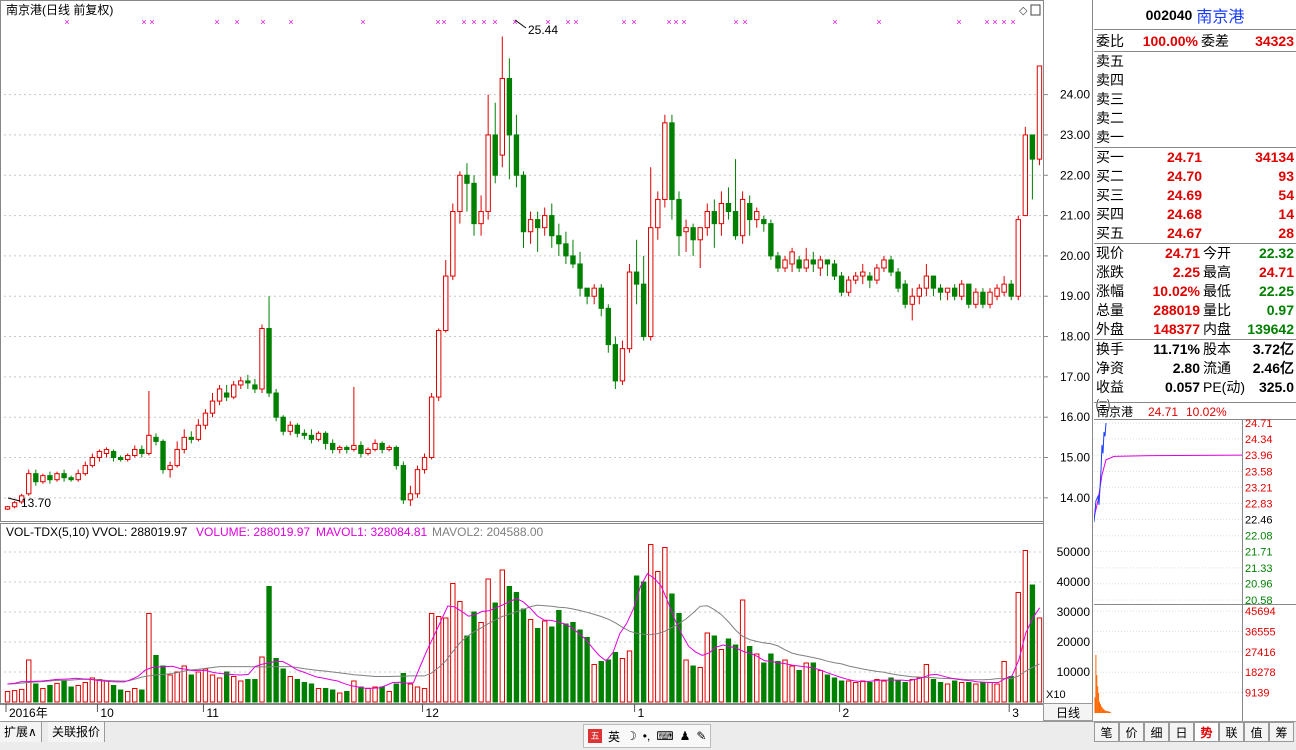  I want to click on wrench-icon: ✎, so click(701, 736).